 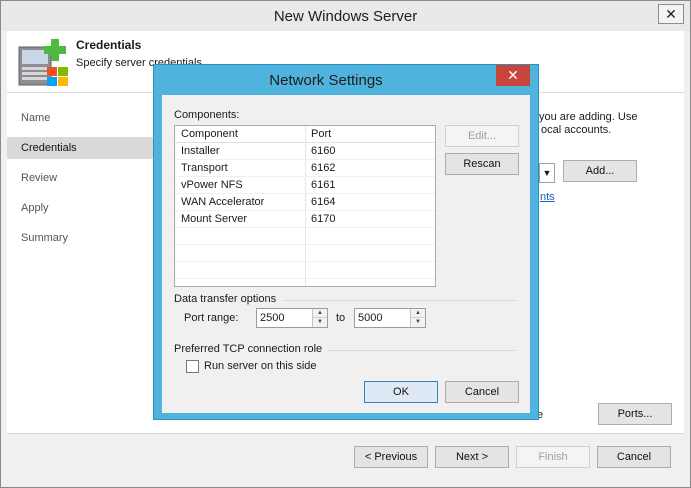 I want to click on nav-item-credentials: Credentials, so click(x=89, y=148).